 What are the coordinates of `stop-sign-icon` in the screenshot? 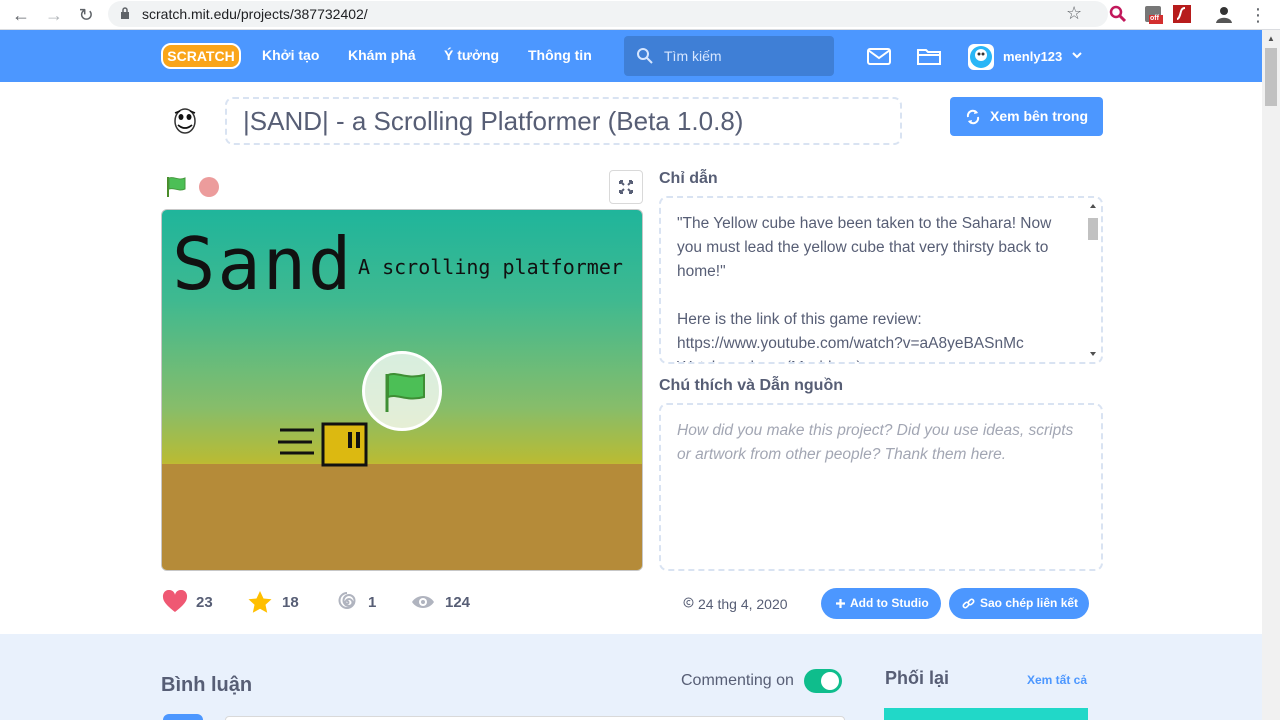 It's located at (209, 187).